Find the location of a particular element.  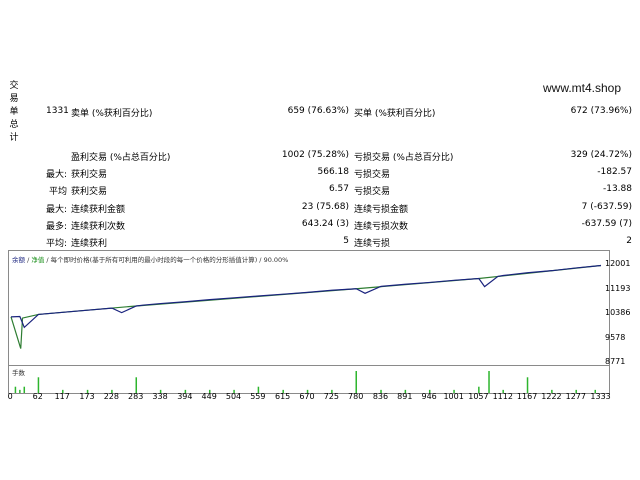

sidebar-char: 计 is located at coordinates (14, 138).